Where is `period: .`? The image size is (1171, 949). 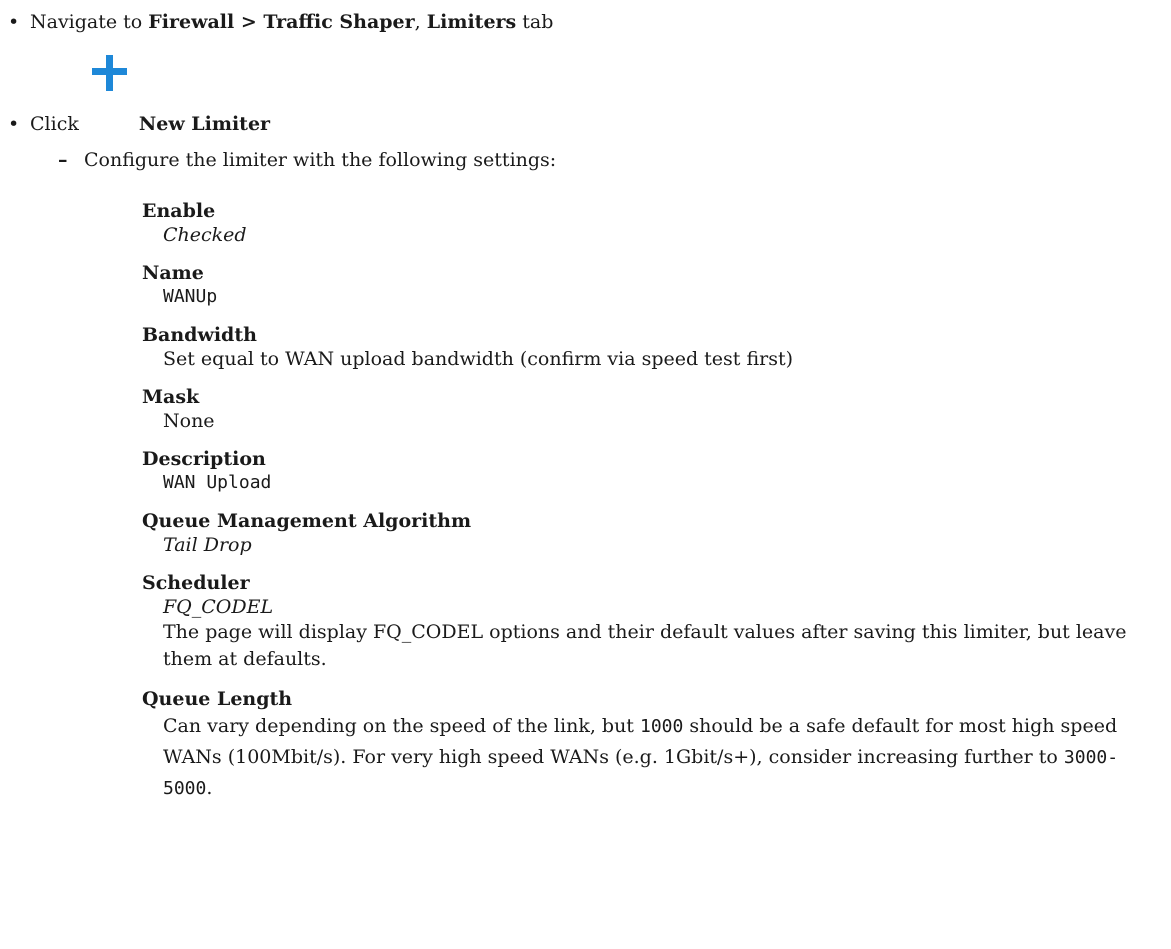
period: . is located at coordinates (209, 788).